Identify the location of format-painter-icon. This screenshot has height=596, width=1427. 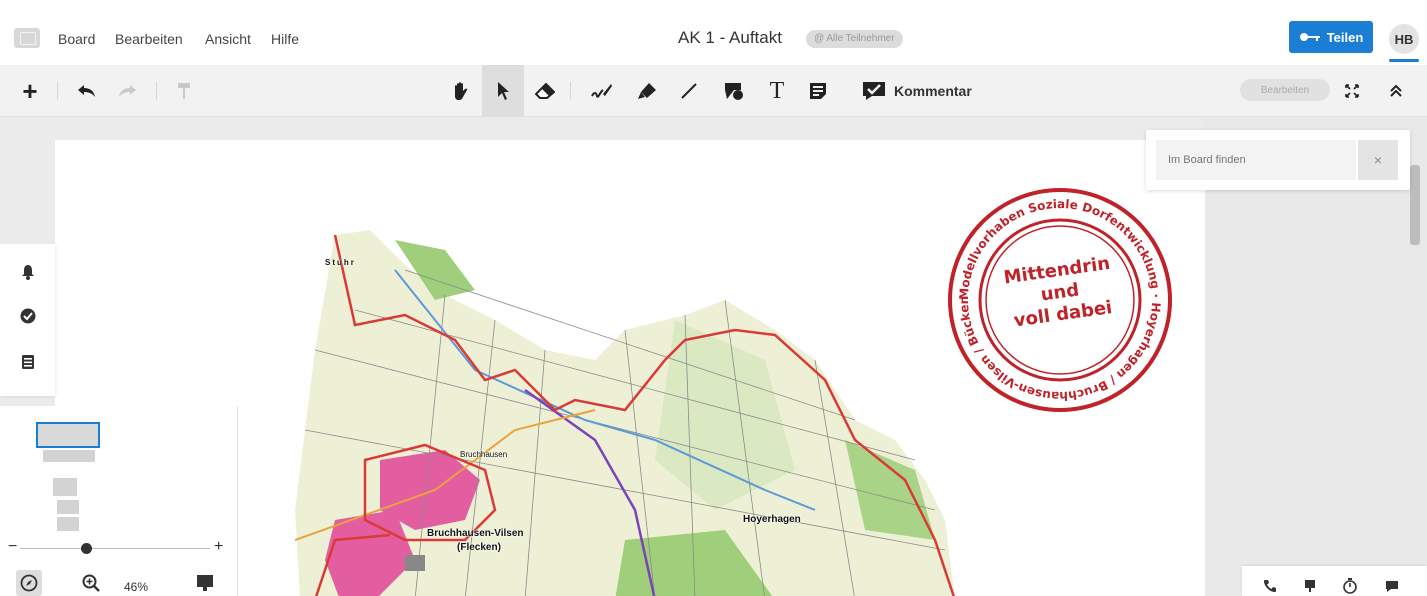
(184, 91).